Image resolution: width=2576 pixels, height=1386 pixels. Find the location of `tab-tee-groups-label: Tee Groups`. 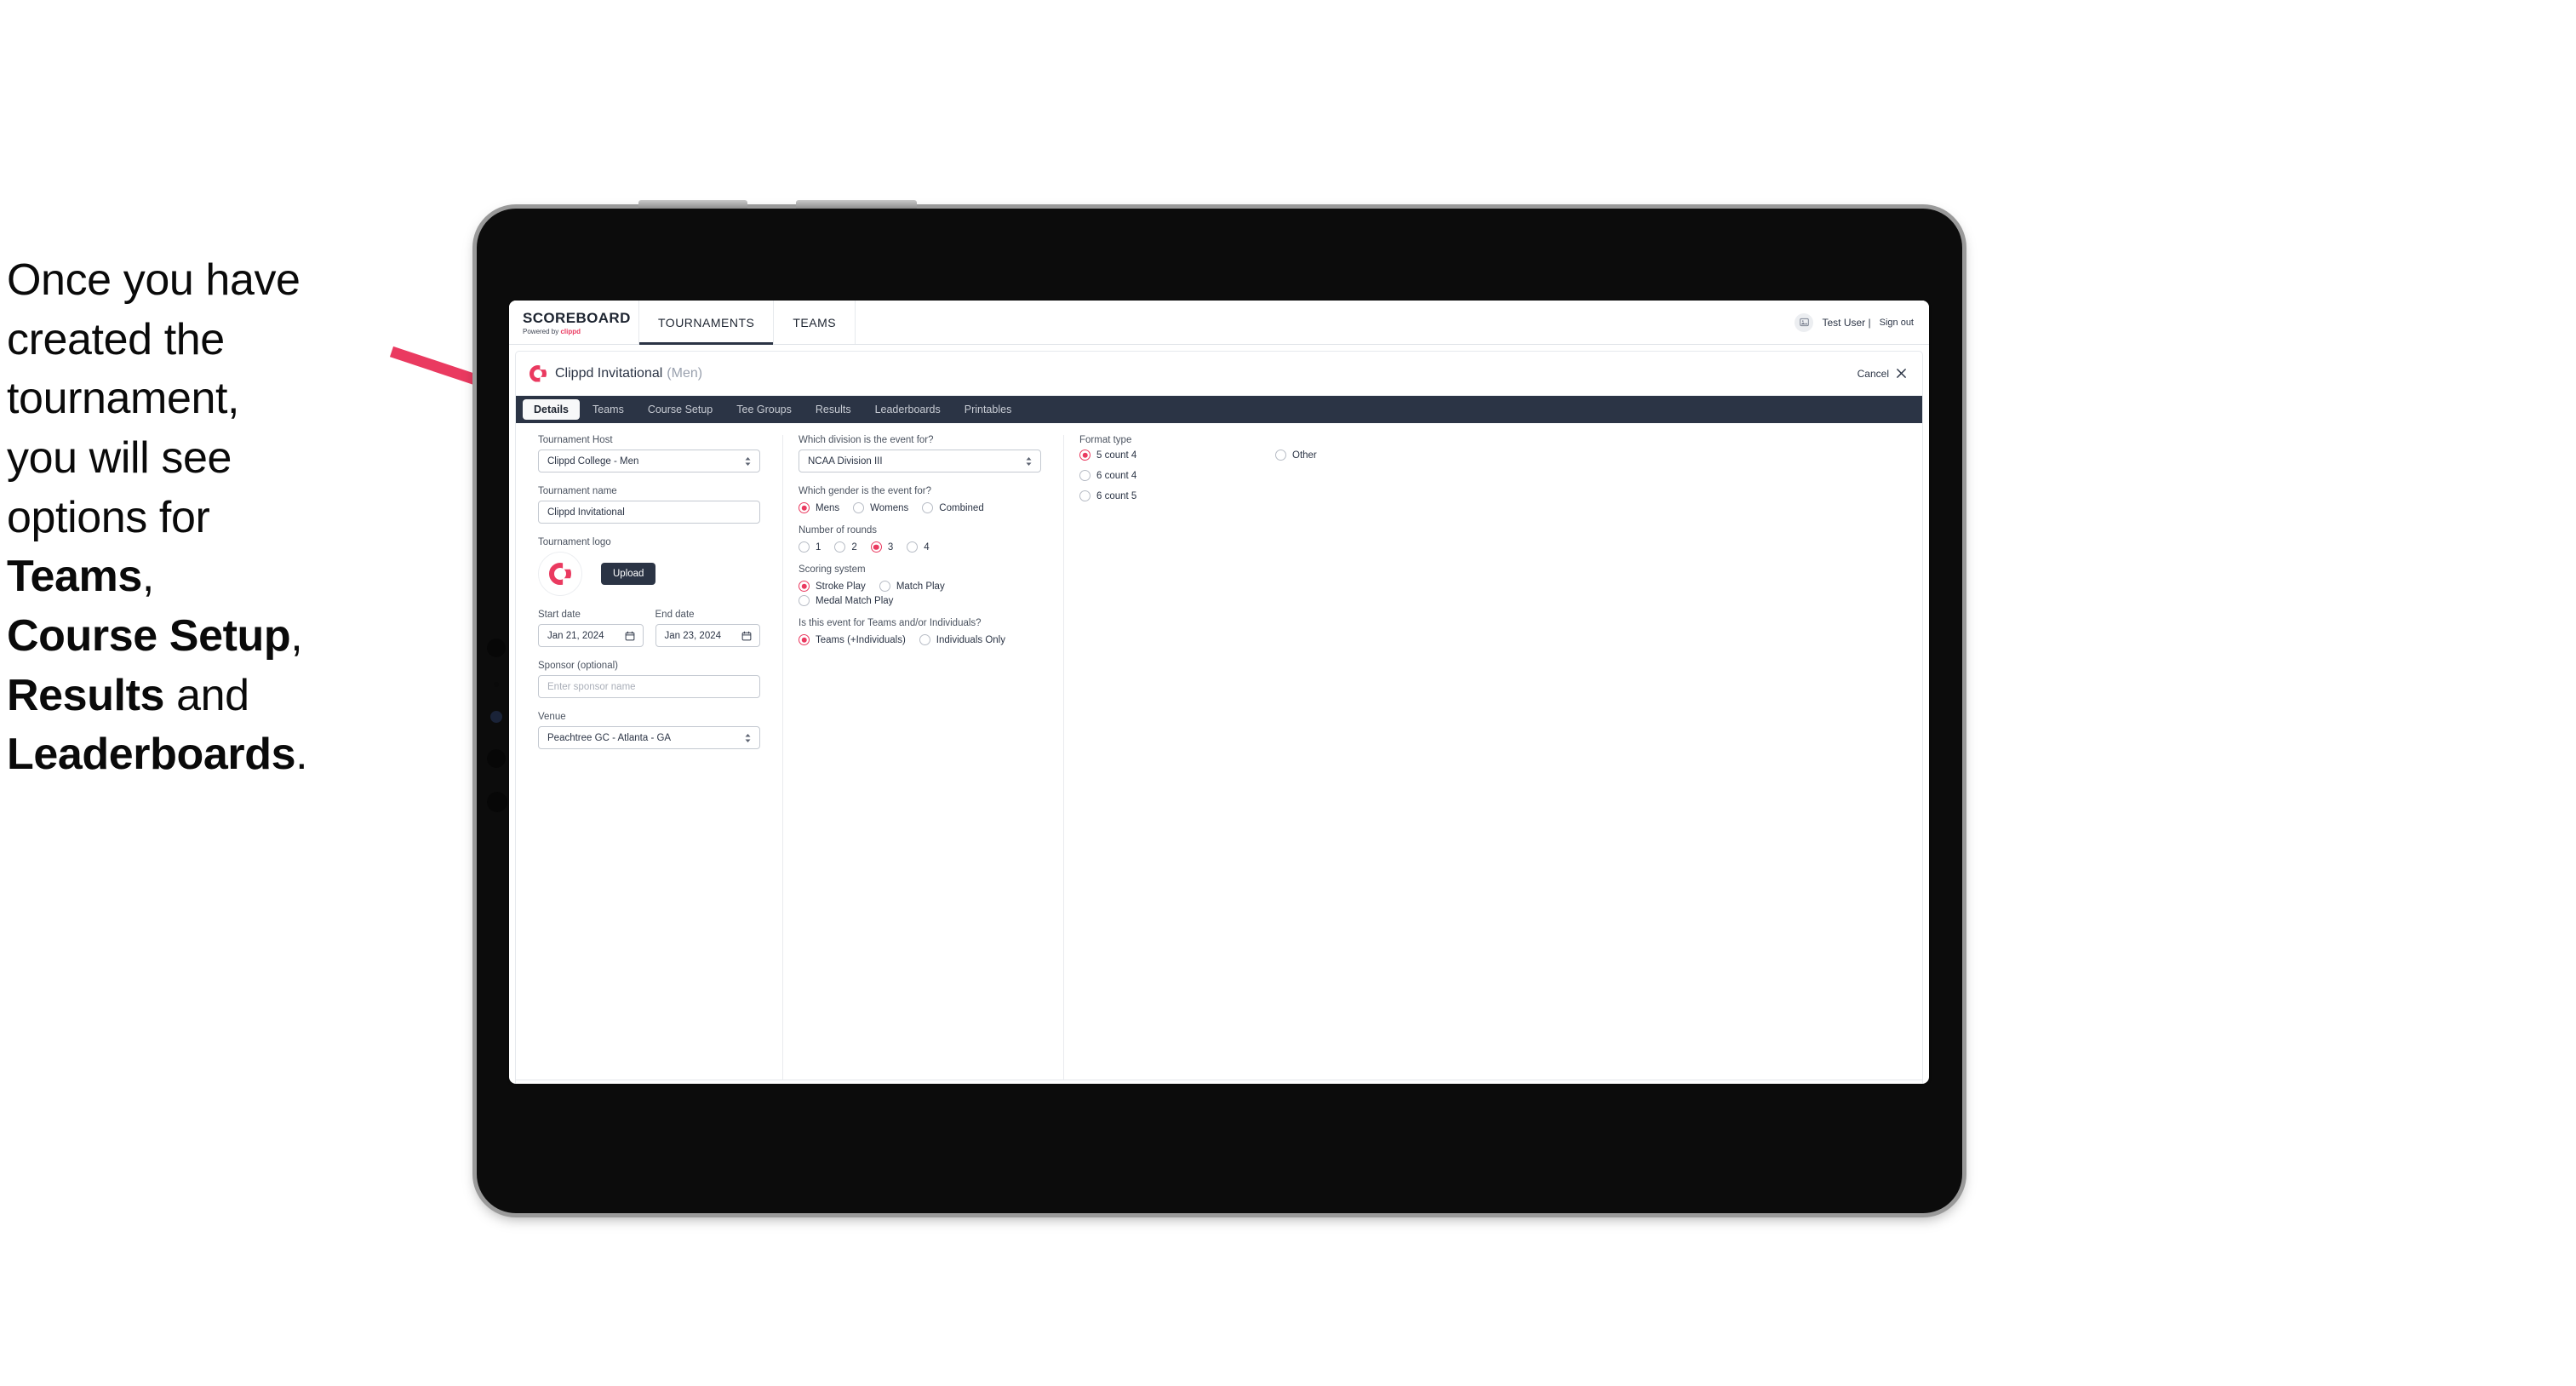

tab-tee-groups-label: Tee Groups is located at coordinates (764, 409).